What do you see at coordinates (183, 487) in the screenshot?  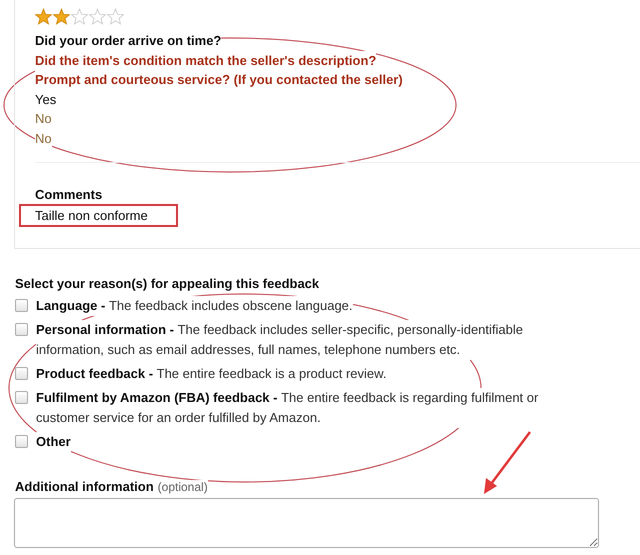 I see `optional-hint: (optional)` at bounding box center [183, 487].